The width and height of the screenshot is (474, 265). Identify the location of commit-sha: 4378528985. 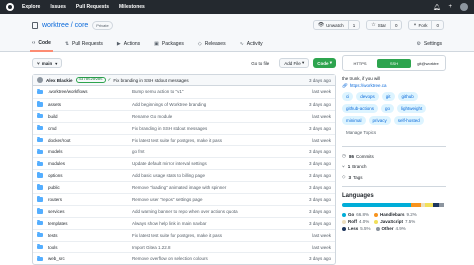
(90, 80).